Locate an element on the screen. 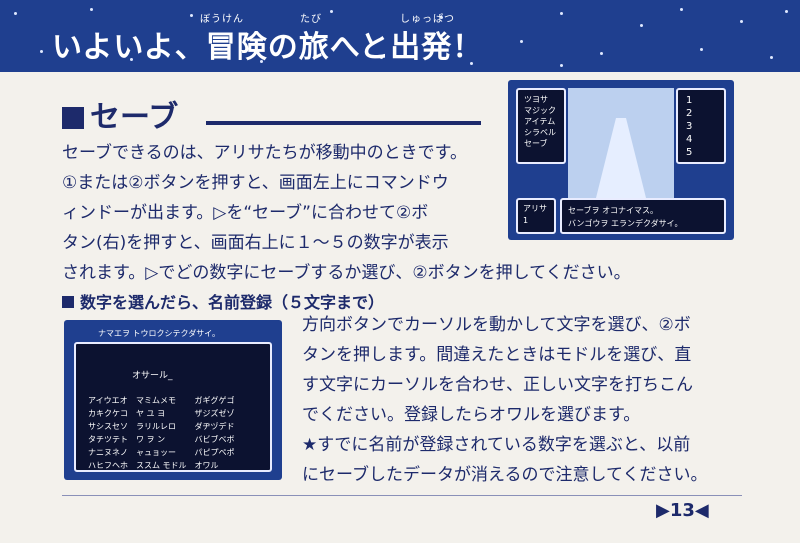  grid-row: タチツテト ワ ヲ ン バビブベボ is located at coordinates (161, 439).